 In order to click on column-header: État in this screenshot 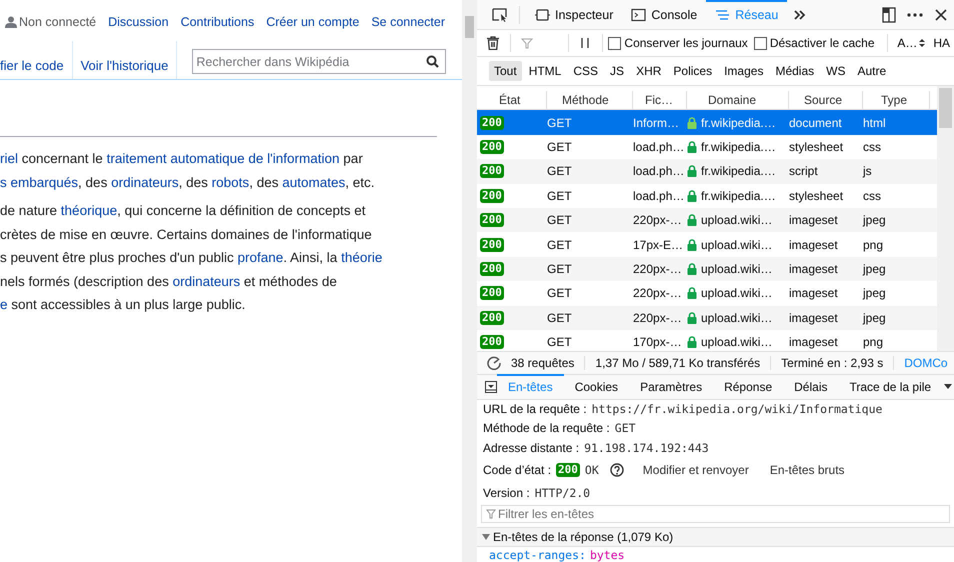, I will do `click(512, 99)`.